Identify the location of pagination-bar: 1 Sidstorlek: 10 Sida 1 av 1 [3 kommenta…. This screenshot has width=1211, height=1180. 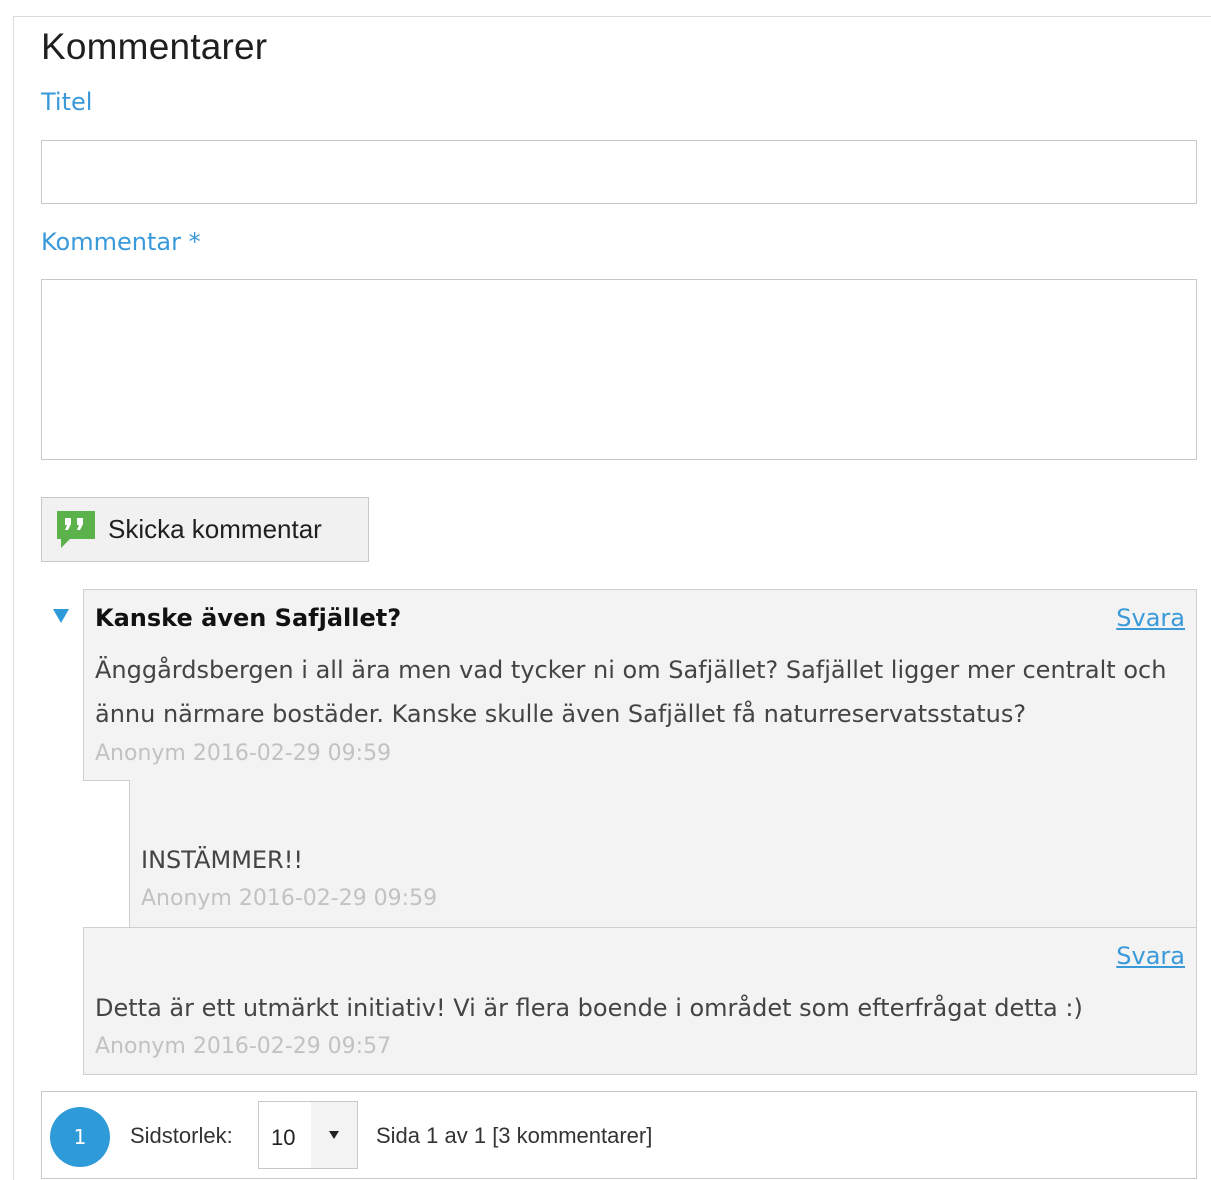
(619, 1135).